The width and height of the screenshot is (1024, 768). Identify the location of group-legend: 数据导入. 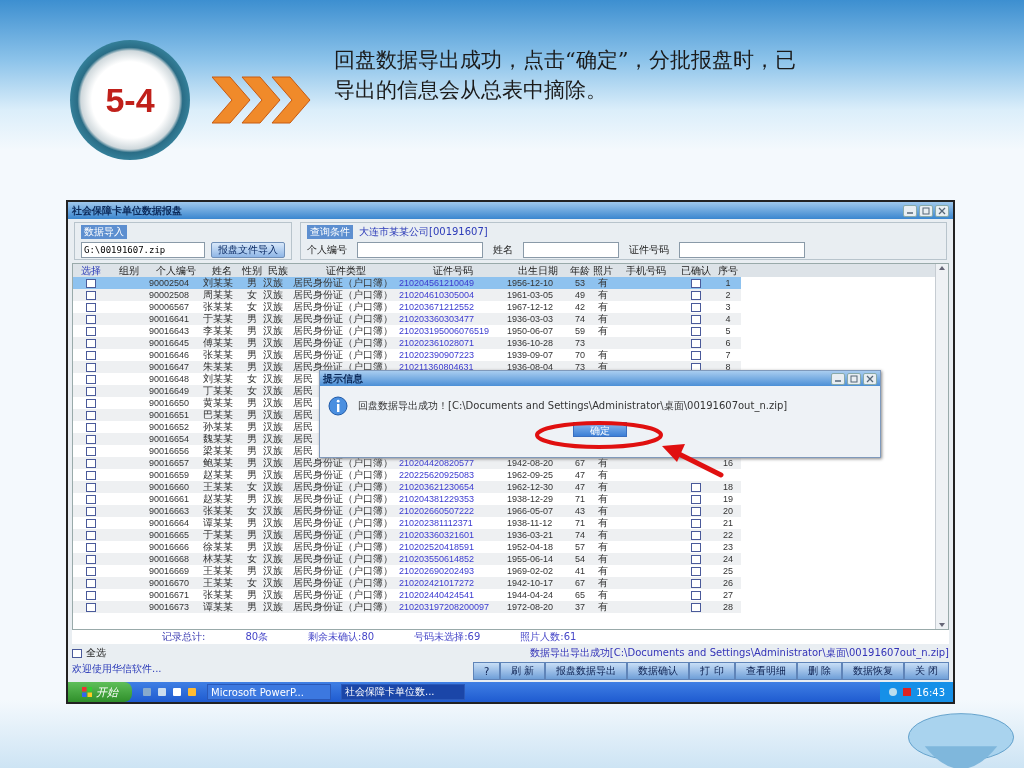
(104, 232).